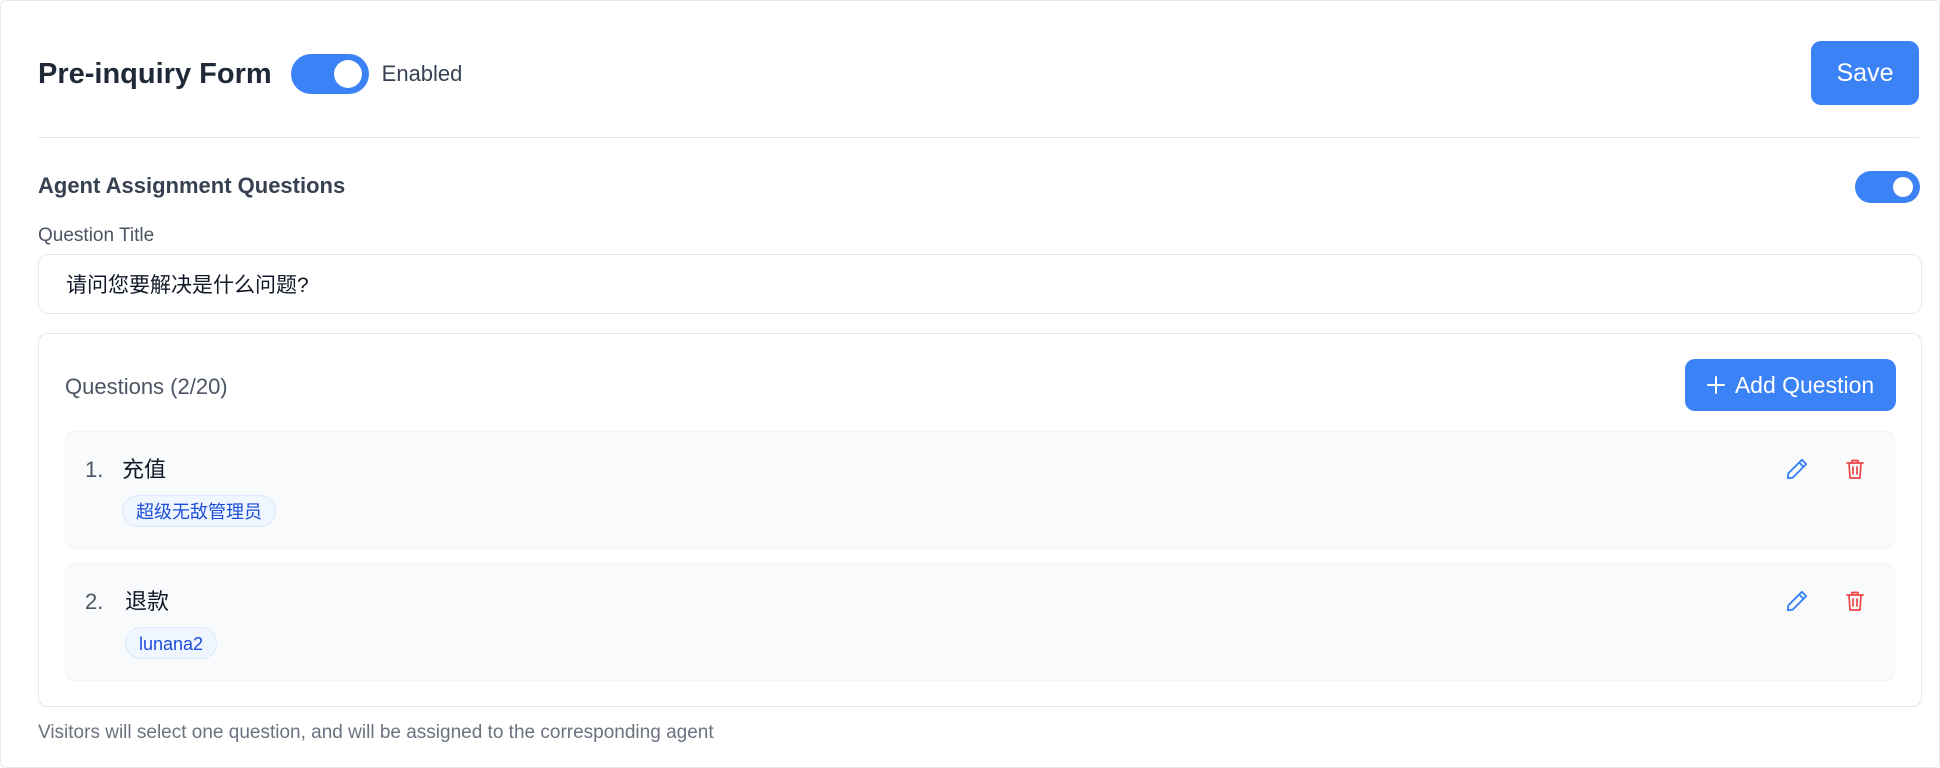 Image resolution: width=1940 pixels, height=768 pixels. What do you see at coordinates (329, 74) in the screenshot?
I see `form-enabled-toggle` at bounding box center [329, 74].